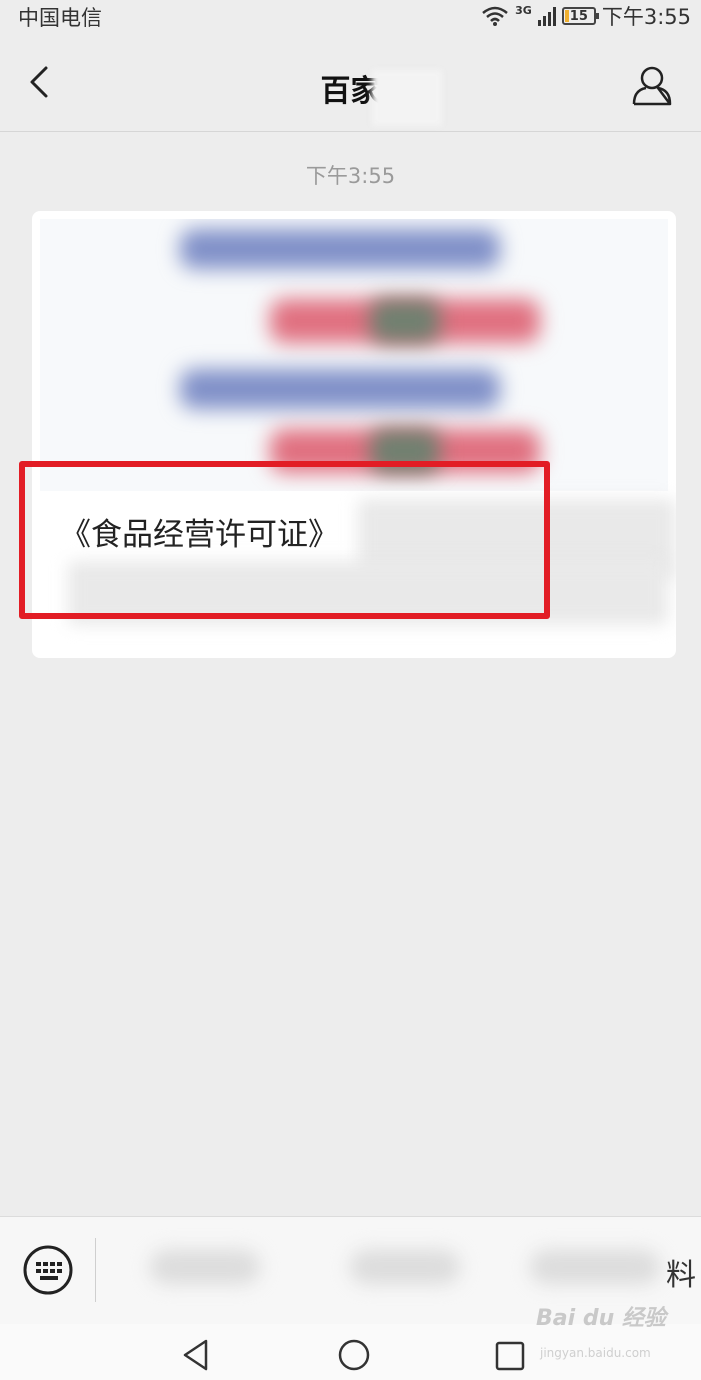  Describe the element at coordinates (350, 91) in the screenshot. I see `page-title: 百家` at that location.